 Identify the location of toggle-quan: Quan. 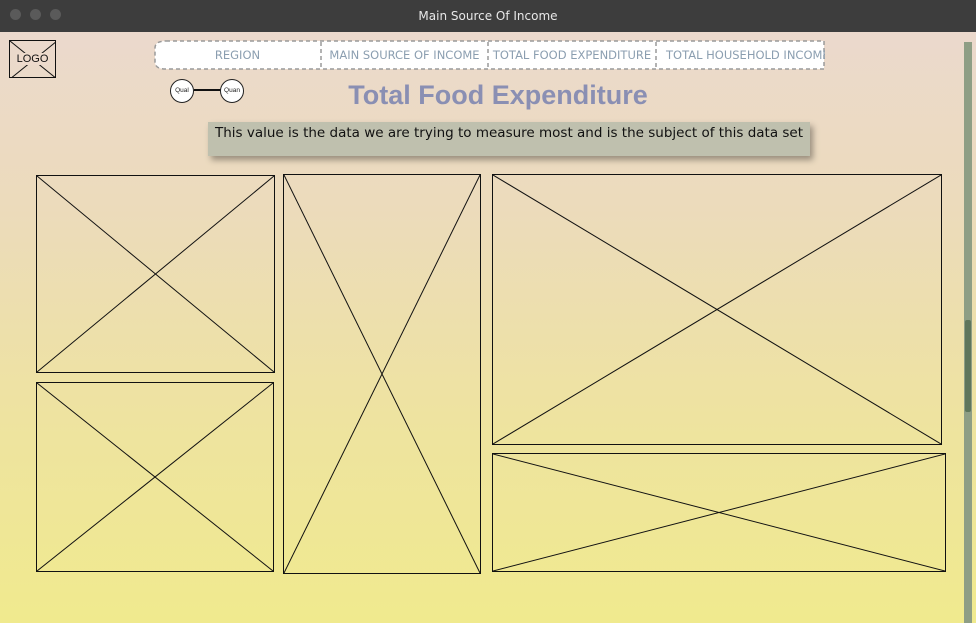
(232, 91).